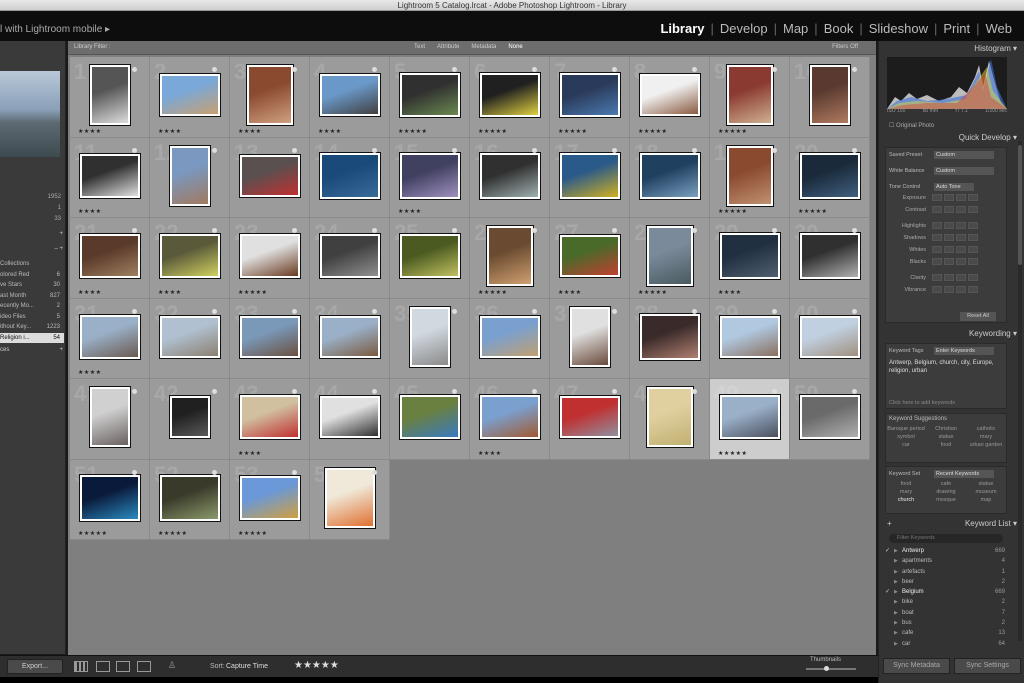 This screenshot has height=683, width=1024. What do you see at coordinates (986, 484) in the screenshot?
I see `keyword-set-item: statue` at bounding box center [986, 484].